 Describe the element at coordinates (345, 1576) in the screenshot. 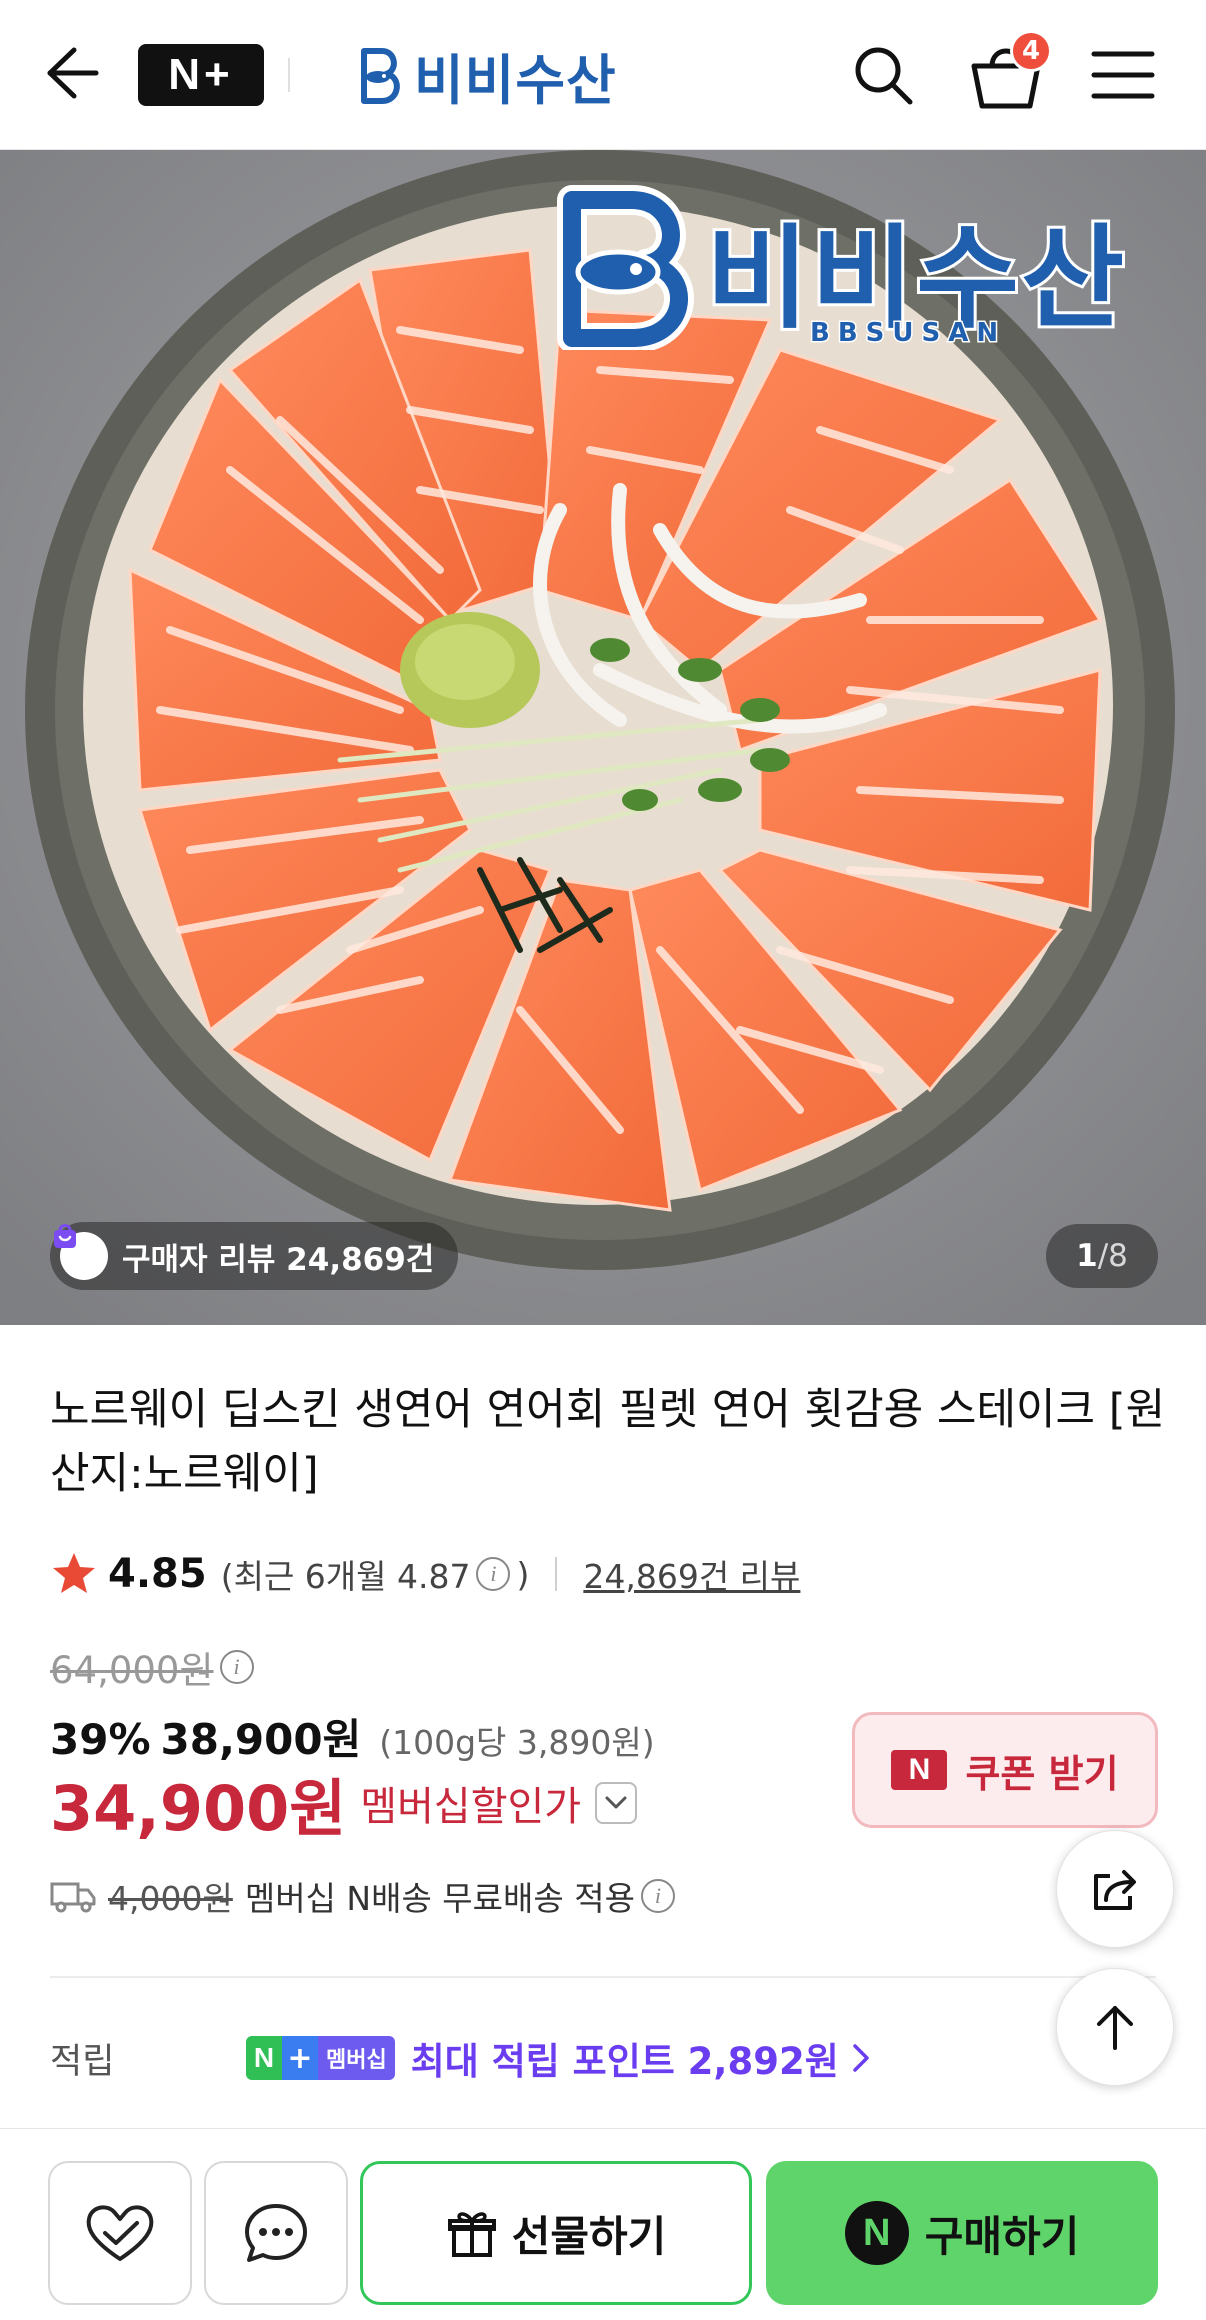

I see `recent-rating-text: (최근 6개월 4.87` at that location.